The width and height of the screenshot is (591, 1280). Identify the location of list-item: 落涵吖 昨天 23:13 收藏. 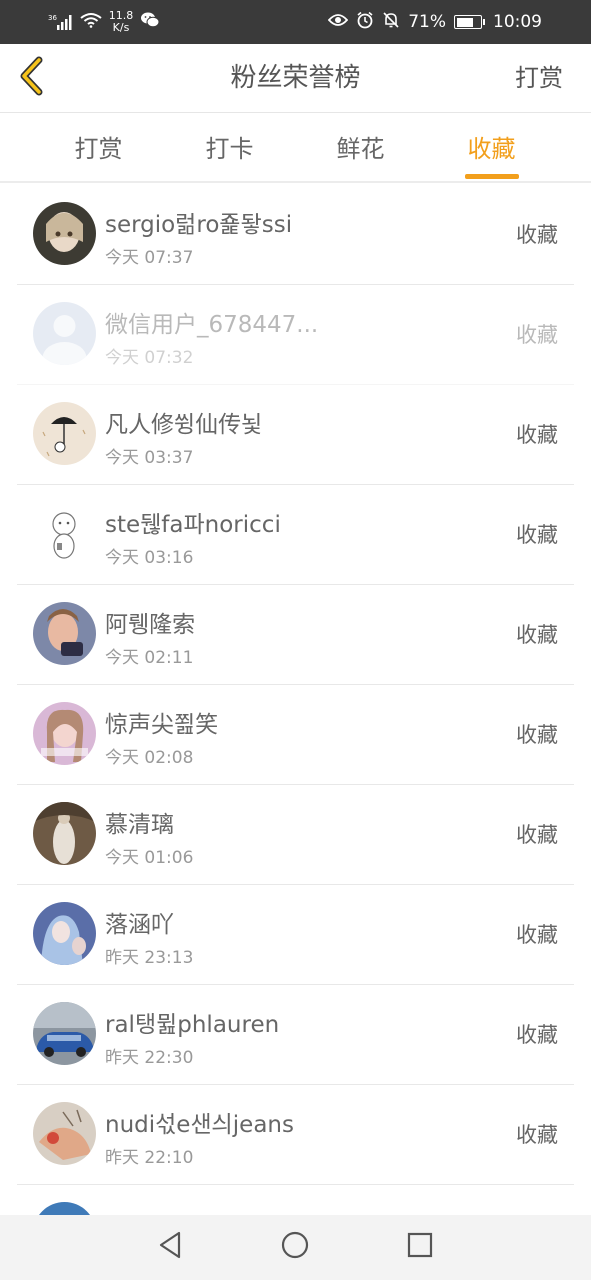
(295, 935).